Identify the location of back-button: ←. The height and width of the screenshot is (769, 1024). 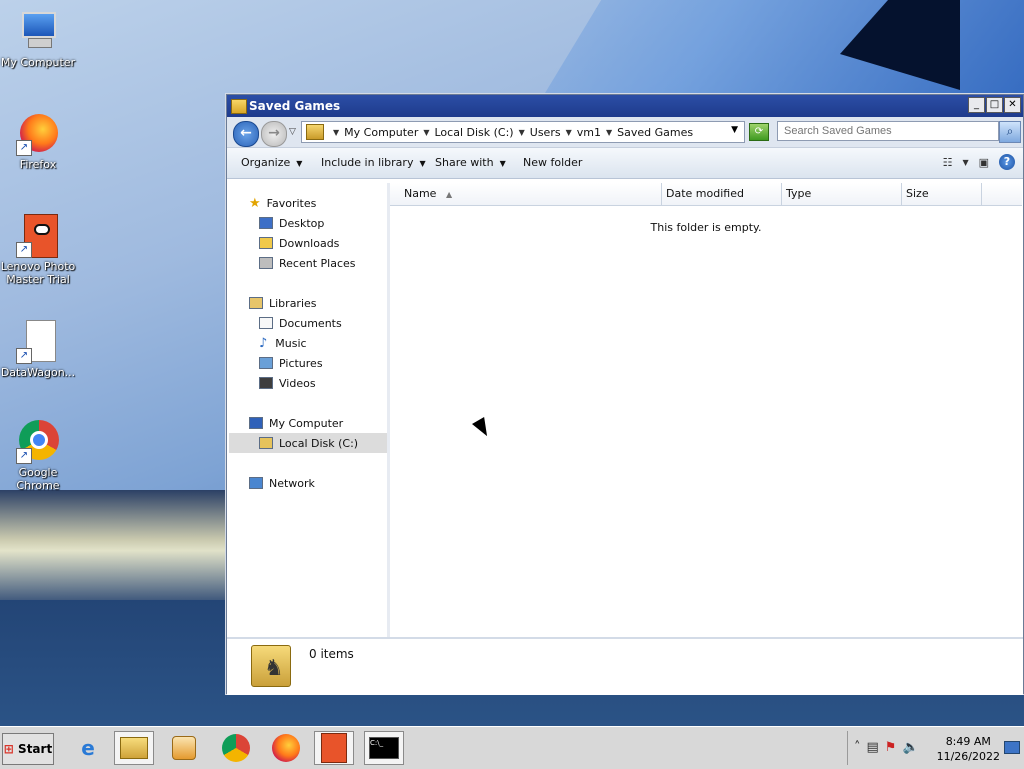
(246, 134).